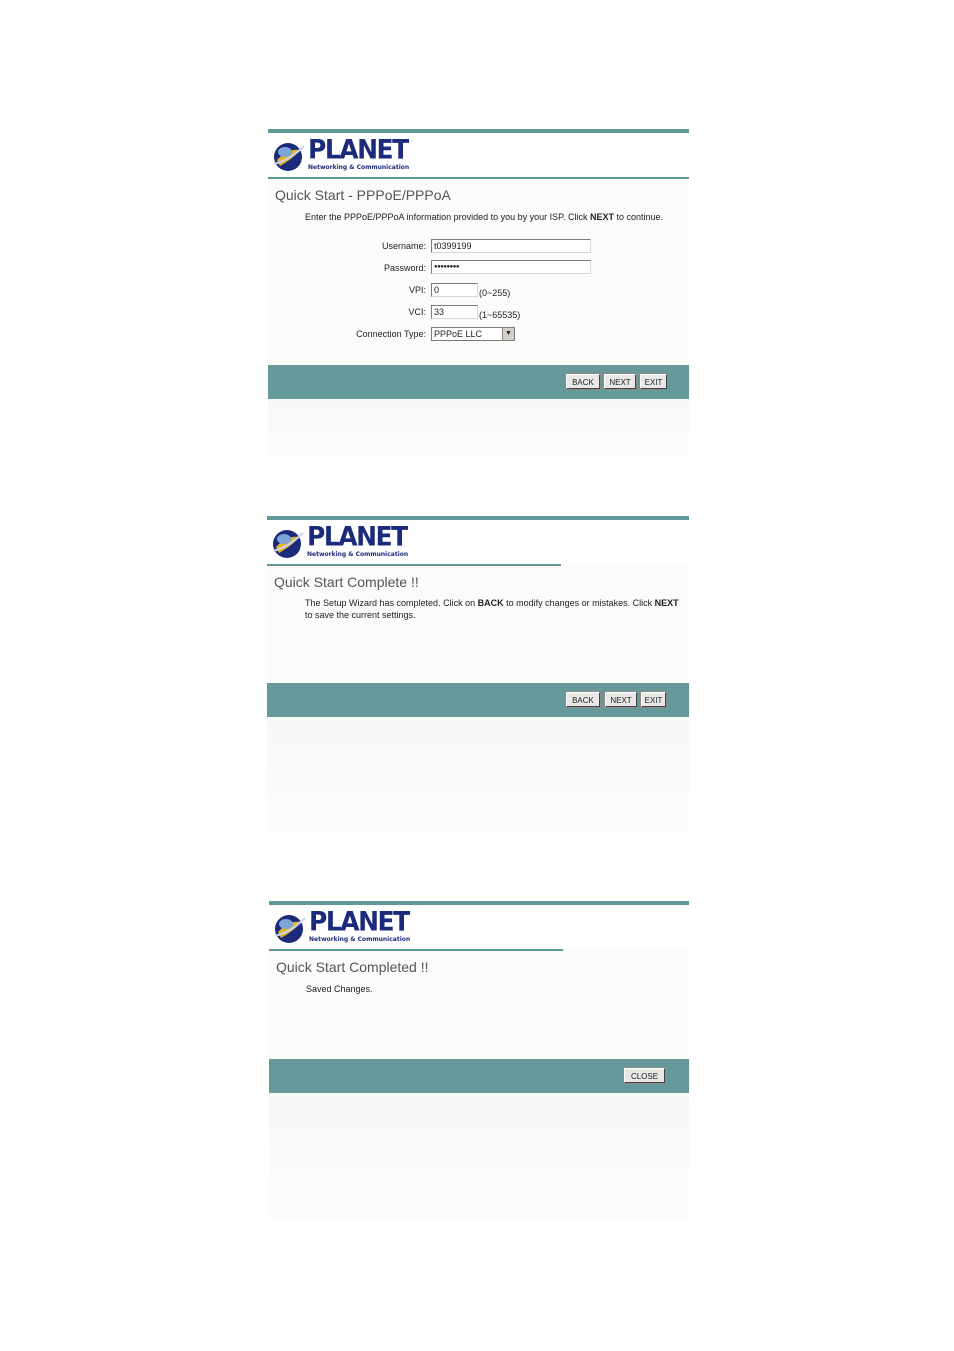 The height and width of the screenshot is (1351, 954). Describe the element at coordinates (511, 246) in the screenshot. I see `username-input: t0399199` at that location.